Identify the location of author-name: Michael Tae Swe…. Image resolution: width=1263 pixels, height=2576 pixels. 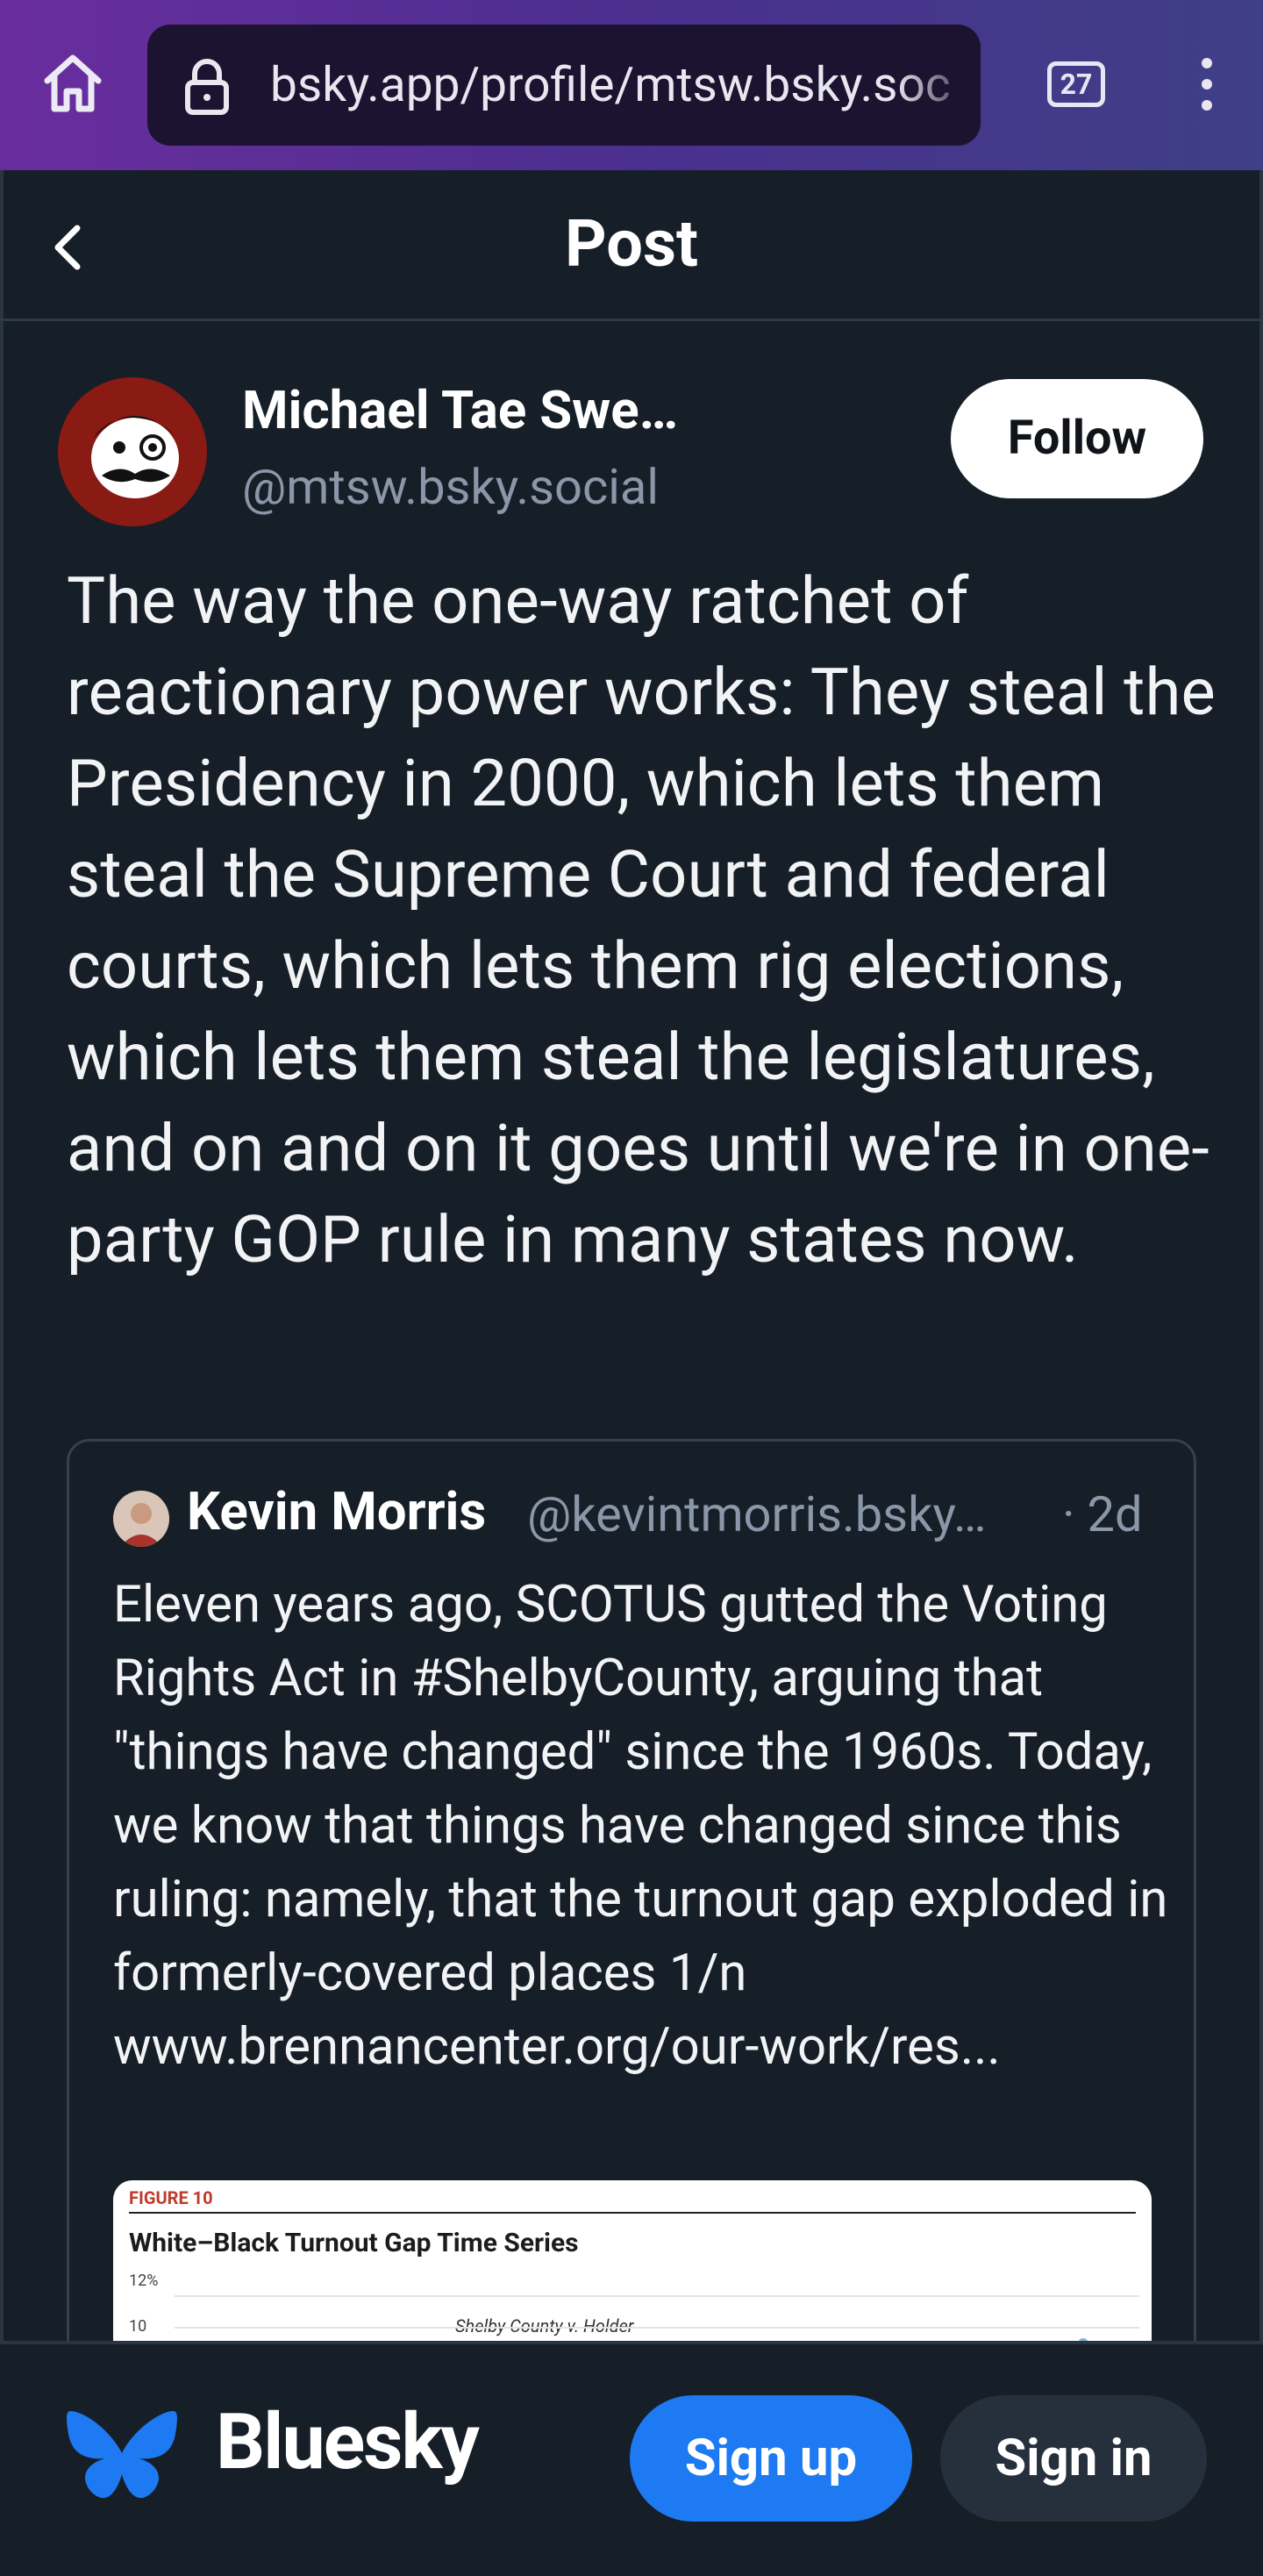
(460, 410).